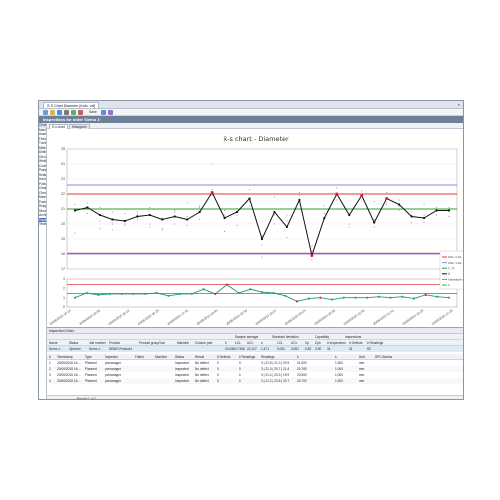 The image size is (500, 500). What do you see at coordinates (236, 317) in the screenshot?
I see `x-tick-label: 20/06/2015 19:53` at bounding box center [236, 317].